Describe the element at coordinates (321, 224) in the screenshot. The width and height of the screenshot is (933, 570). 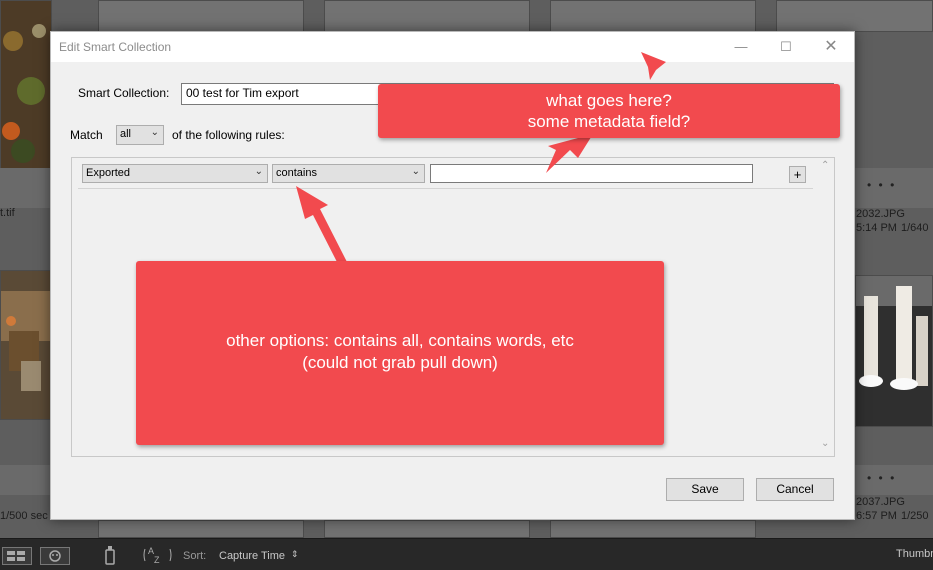
I see `annotation-arrow-operator` at that location.